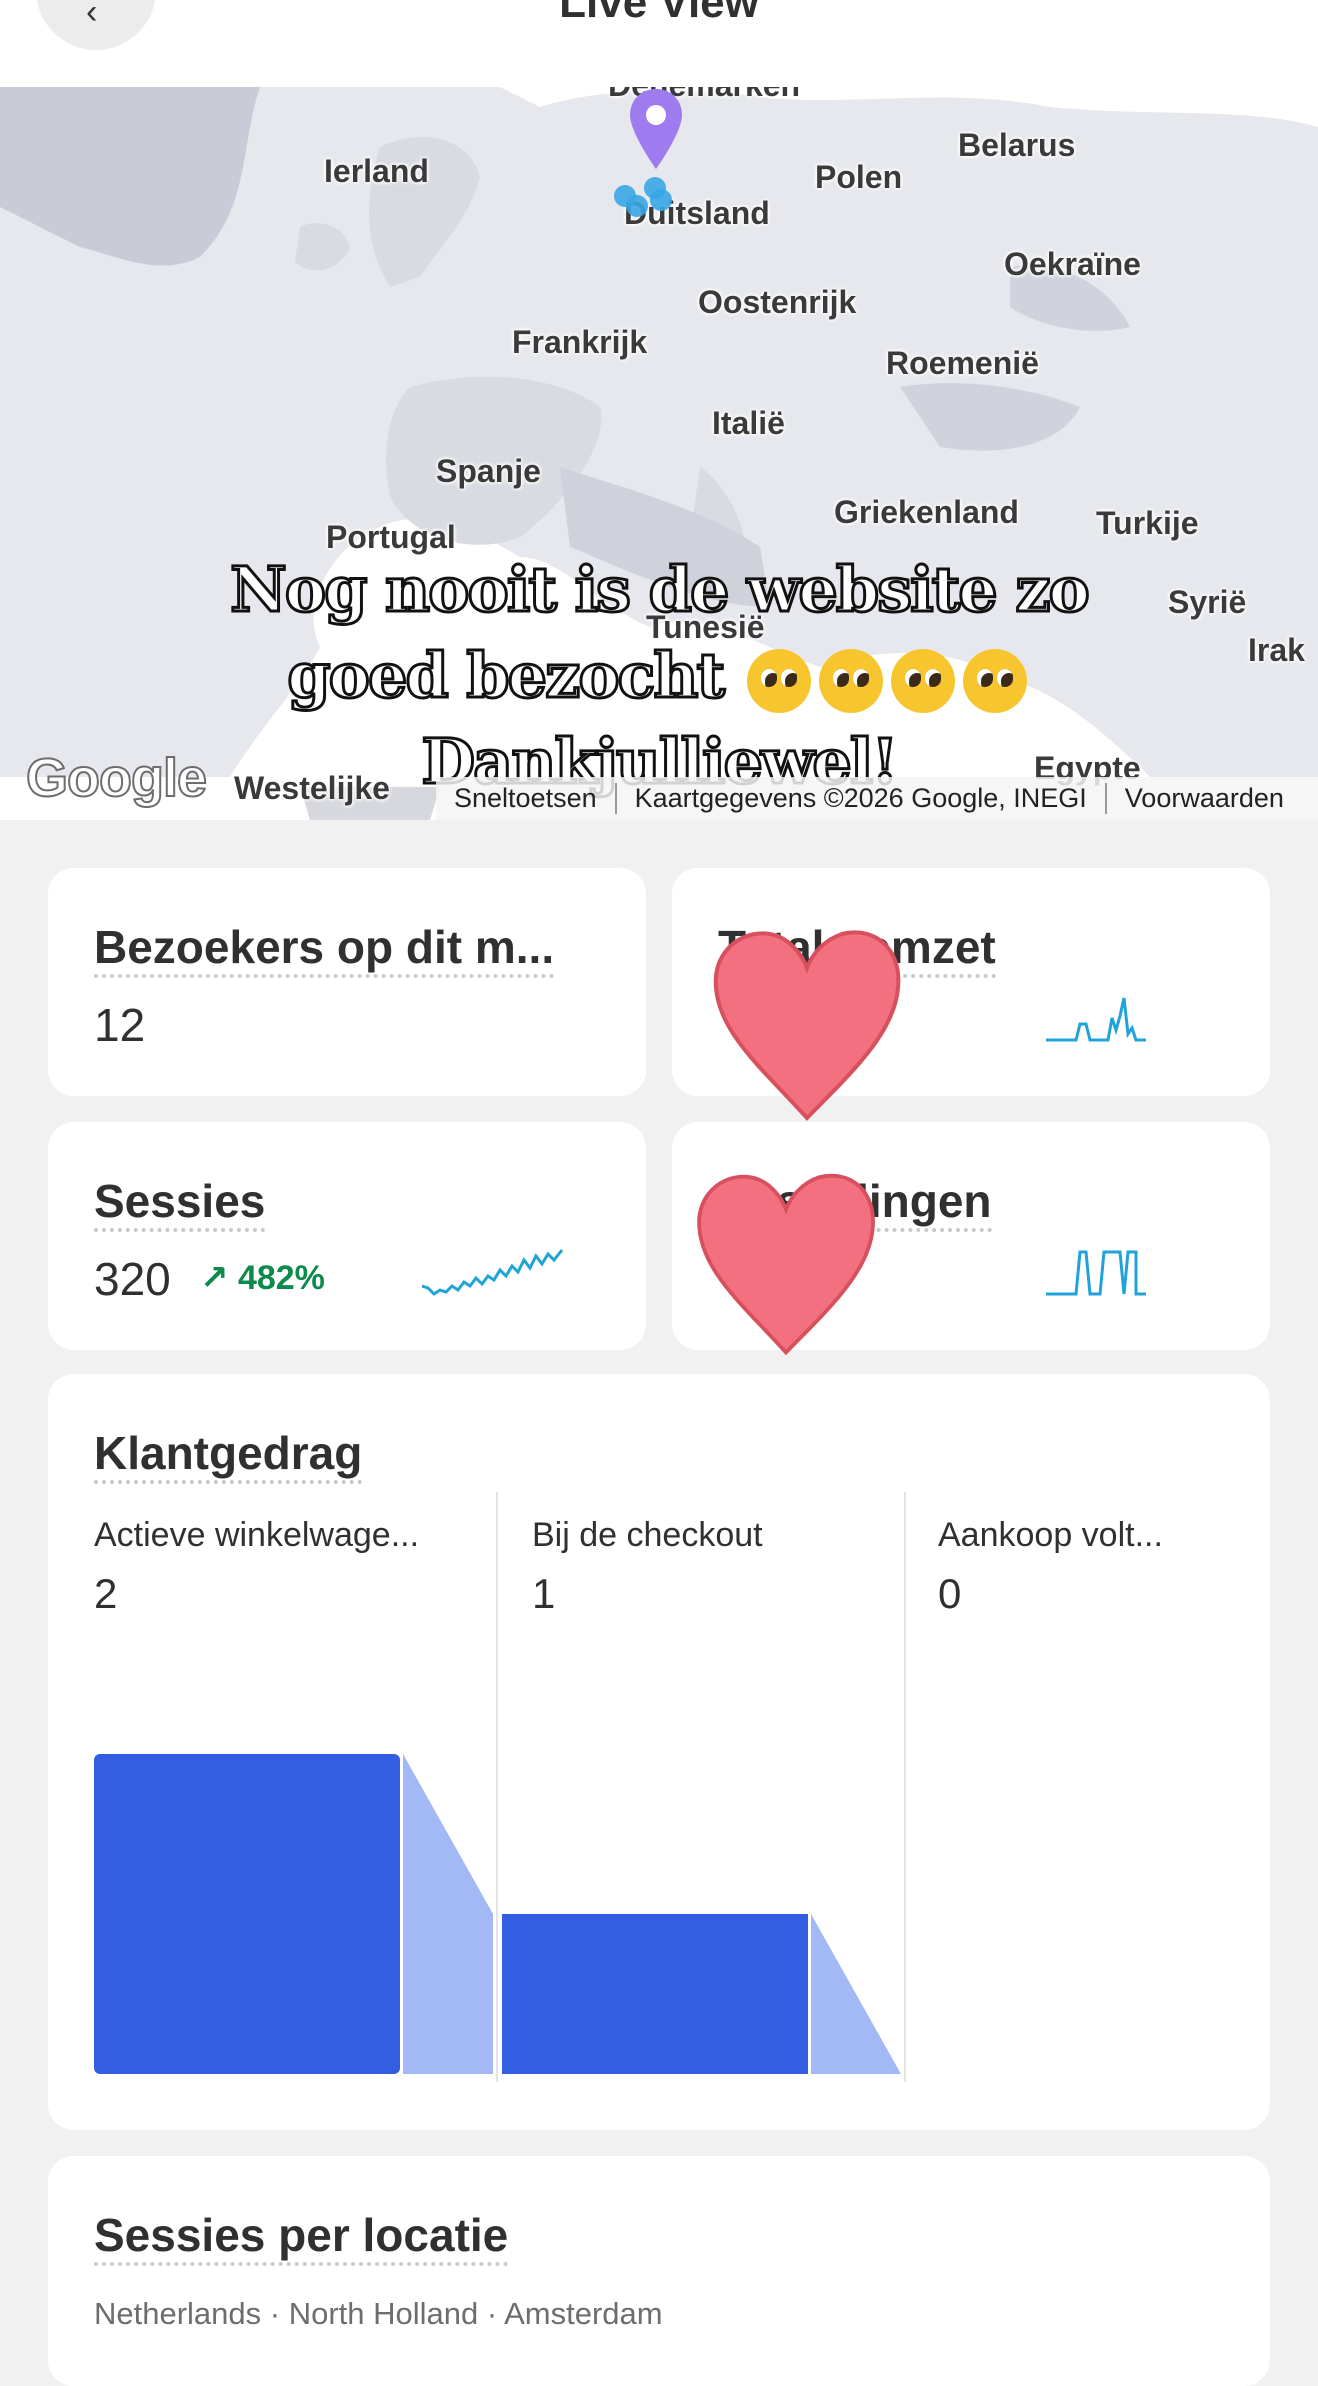  I want to click on orders-sparkline, so click(1096, 1273).